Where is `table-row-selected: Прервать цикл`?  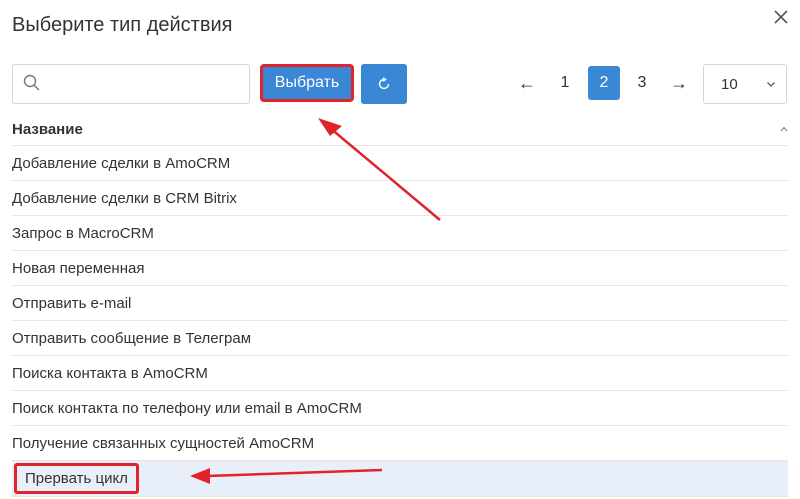
table-row-selected: Прервать цикл is located at coordinates (400, 479).